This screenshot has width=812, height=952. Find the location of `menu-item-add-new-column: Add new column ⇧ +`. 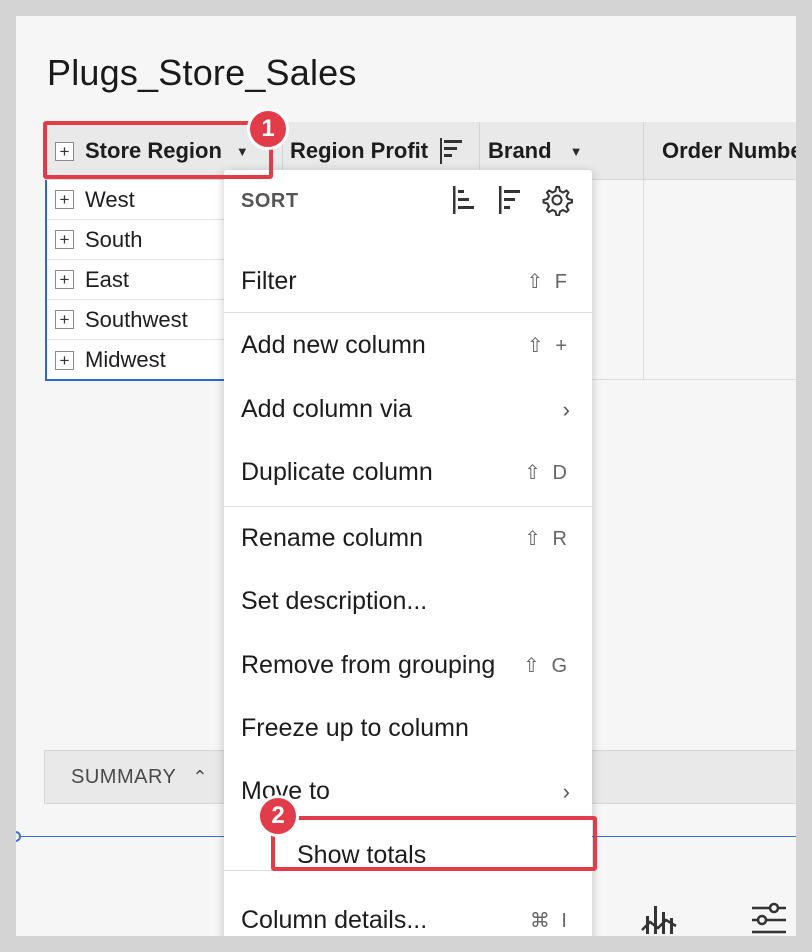

menu-item-add-new-column: Add new column ⇧ + is located at coordinates (408, 345).